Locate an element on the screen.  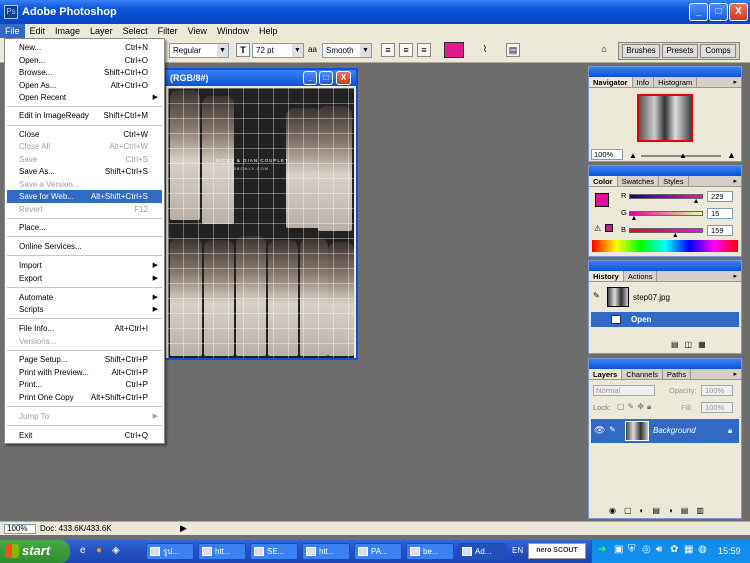
font-style-select: Regular ▼ is located at coordinates (199, 50).